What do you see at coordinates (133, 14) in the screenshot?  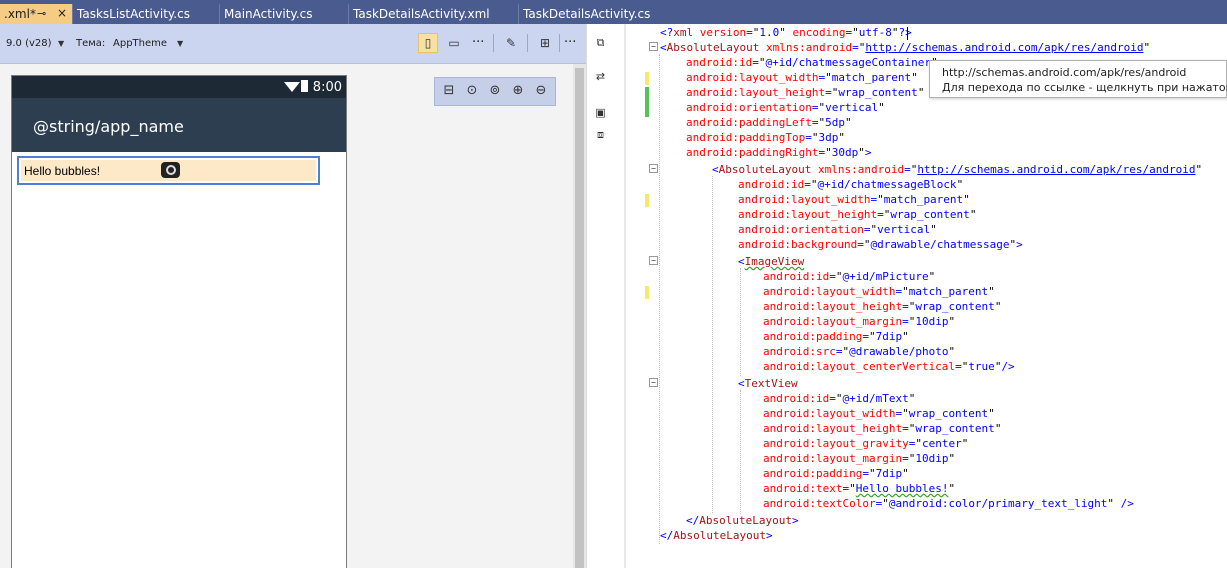 I see `tab-label: TasksListActivity.cs` at bounding box center [133, 14].